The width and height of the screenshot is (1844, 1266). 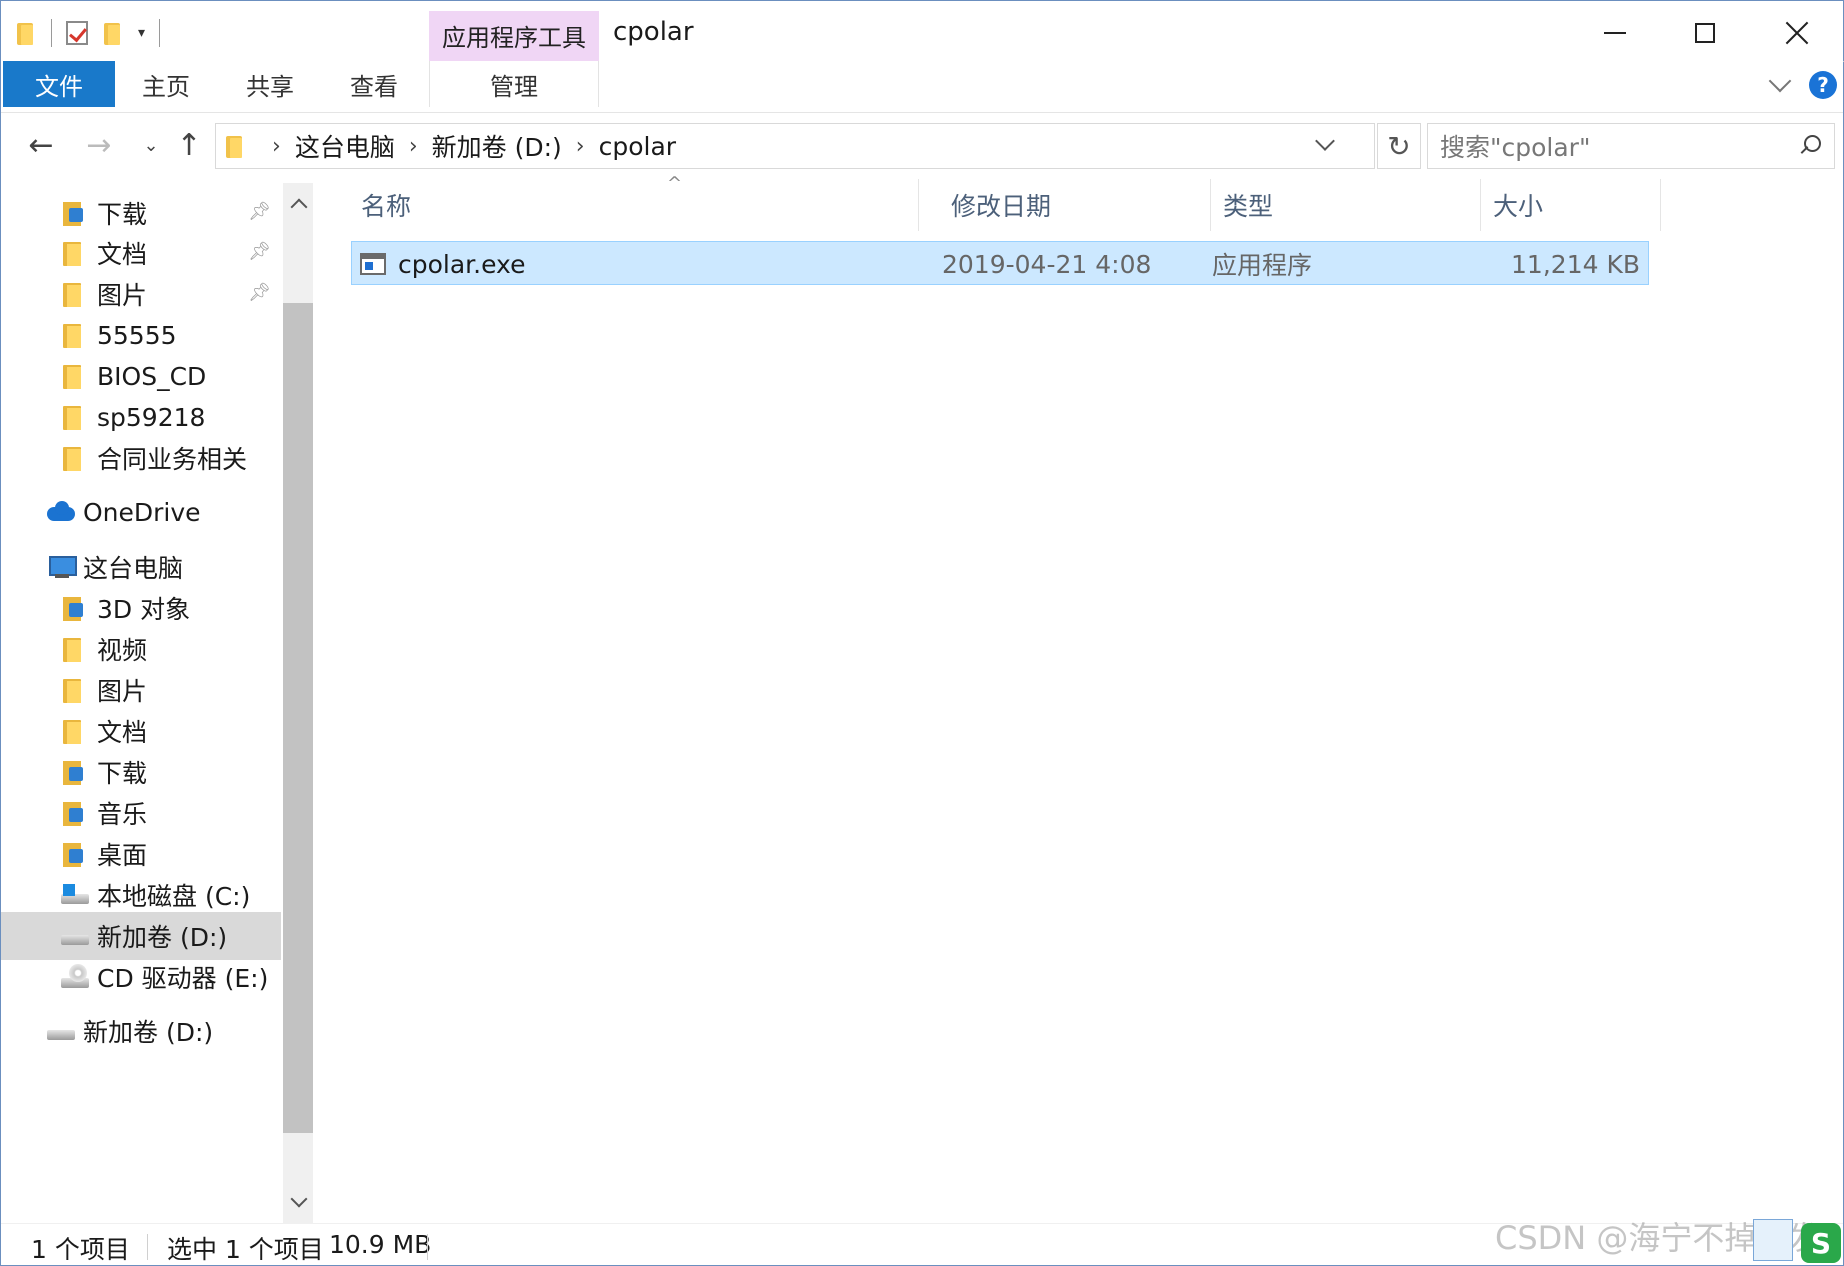 What do you see at coordinates (1780, 84) in the screenshot?
I see `expand-ribbon-icon` at bounding box center [1780, 84].